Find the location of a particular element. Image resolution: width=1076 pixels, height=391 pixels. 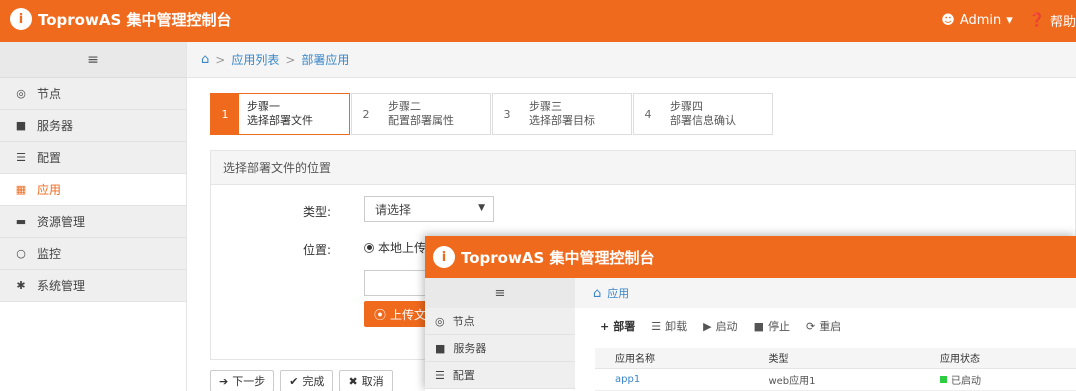

sidebar-item-label: 监控 is located at coordinates (49, 254).